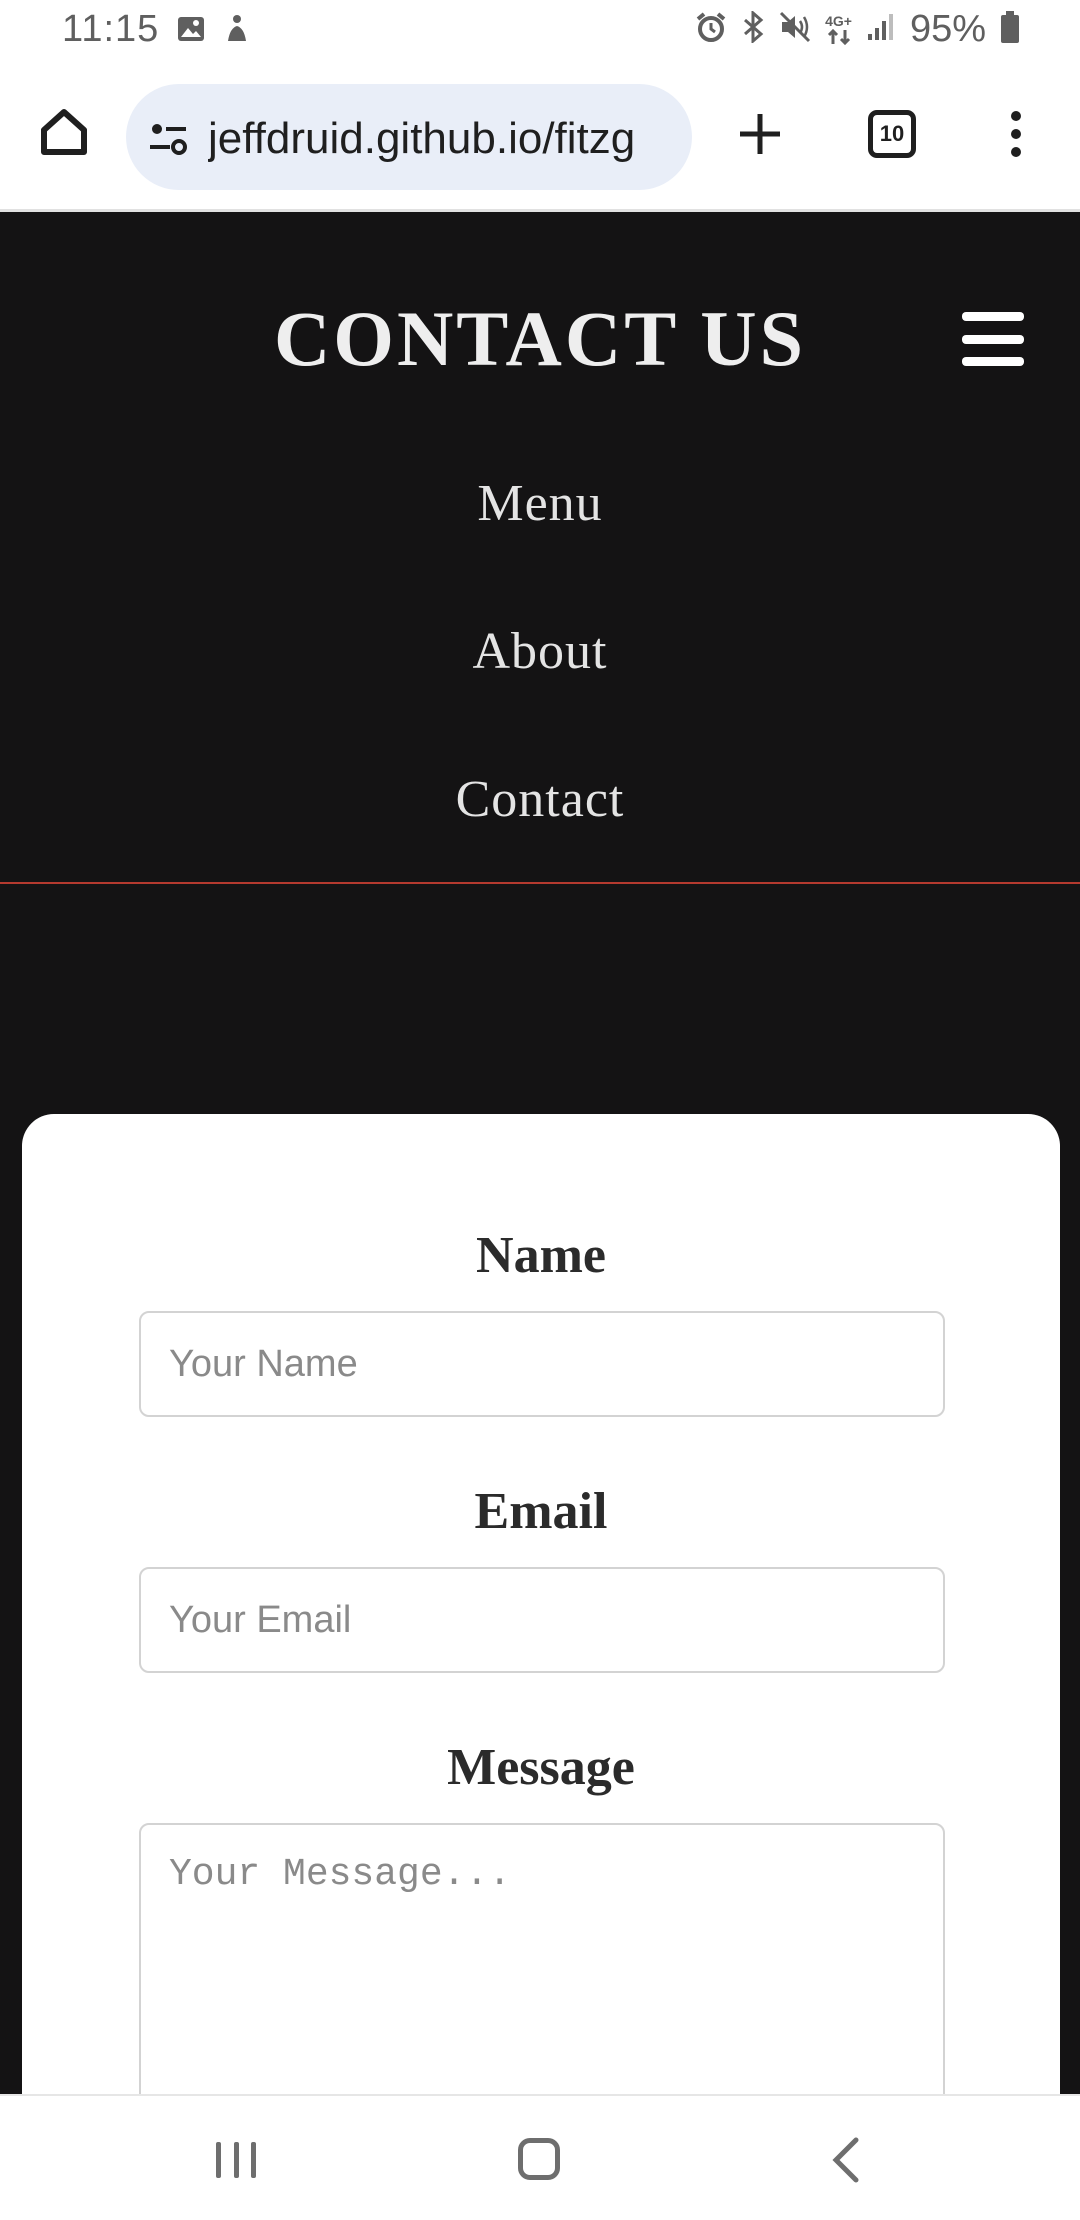  Describe the element at coordinates (1010, 29) in the screenshot. I see `battery-icon` at that location.